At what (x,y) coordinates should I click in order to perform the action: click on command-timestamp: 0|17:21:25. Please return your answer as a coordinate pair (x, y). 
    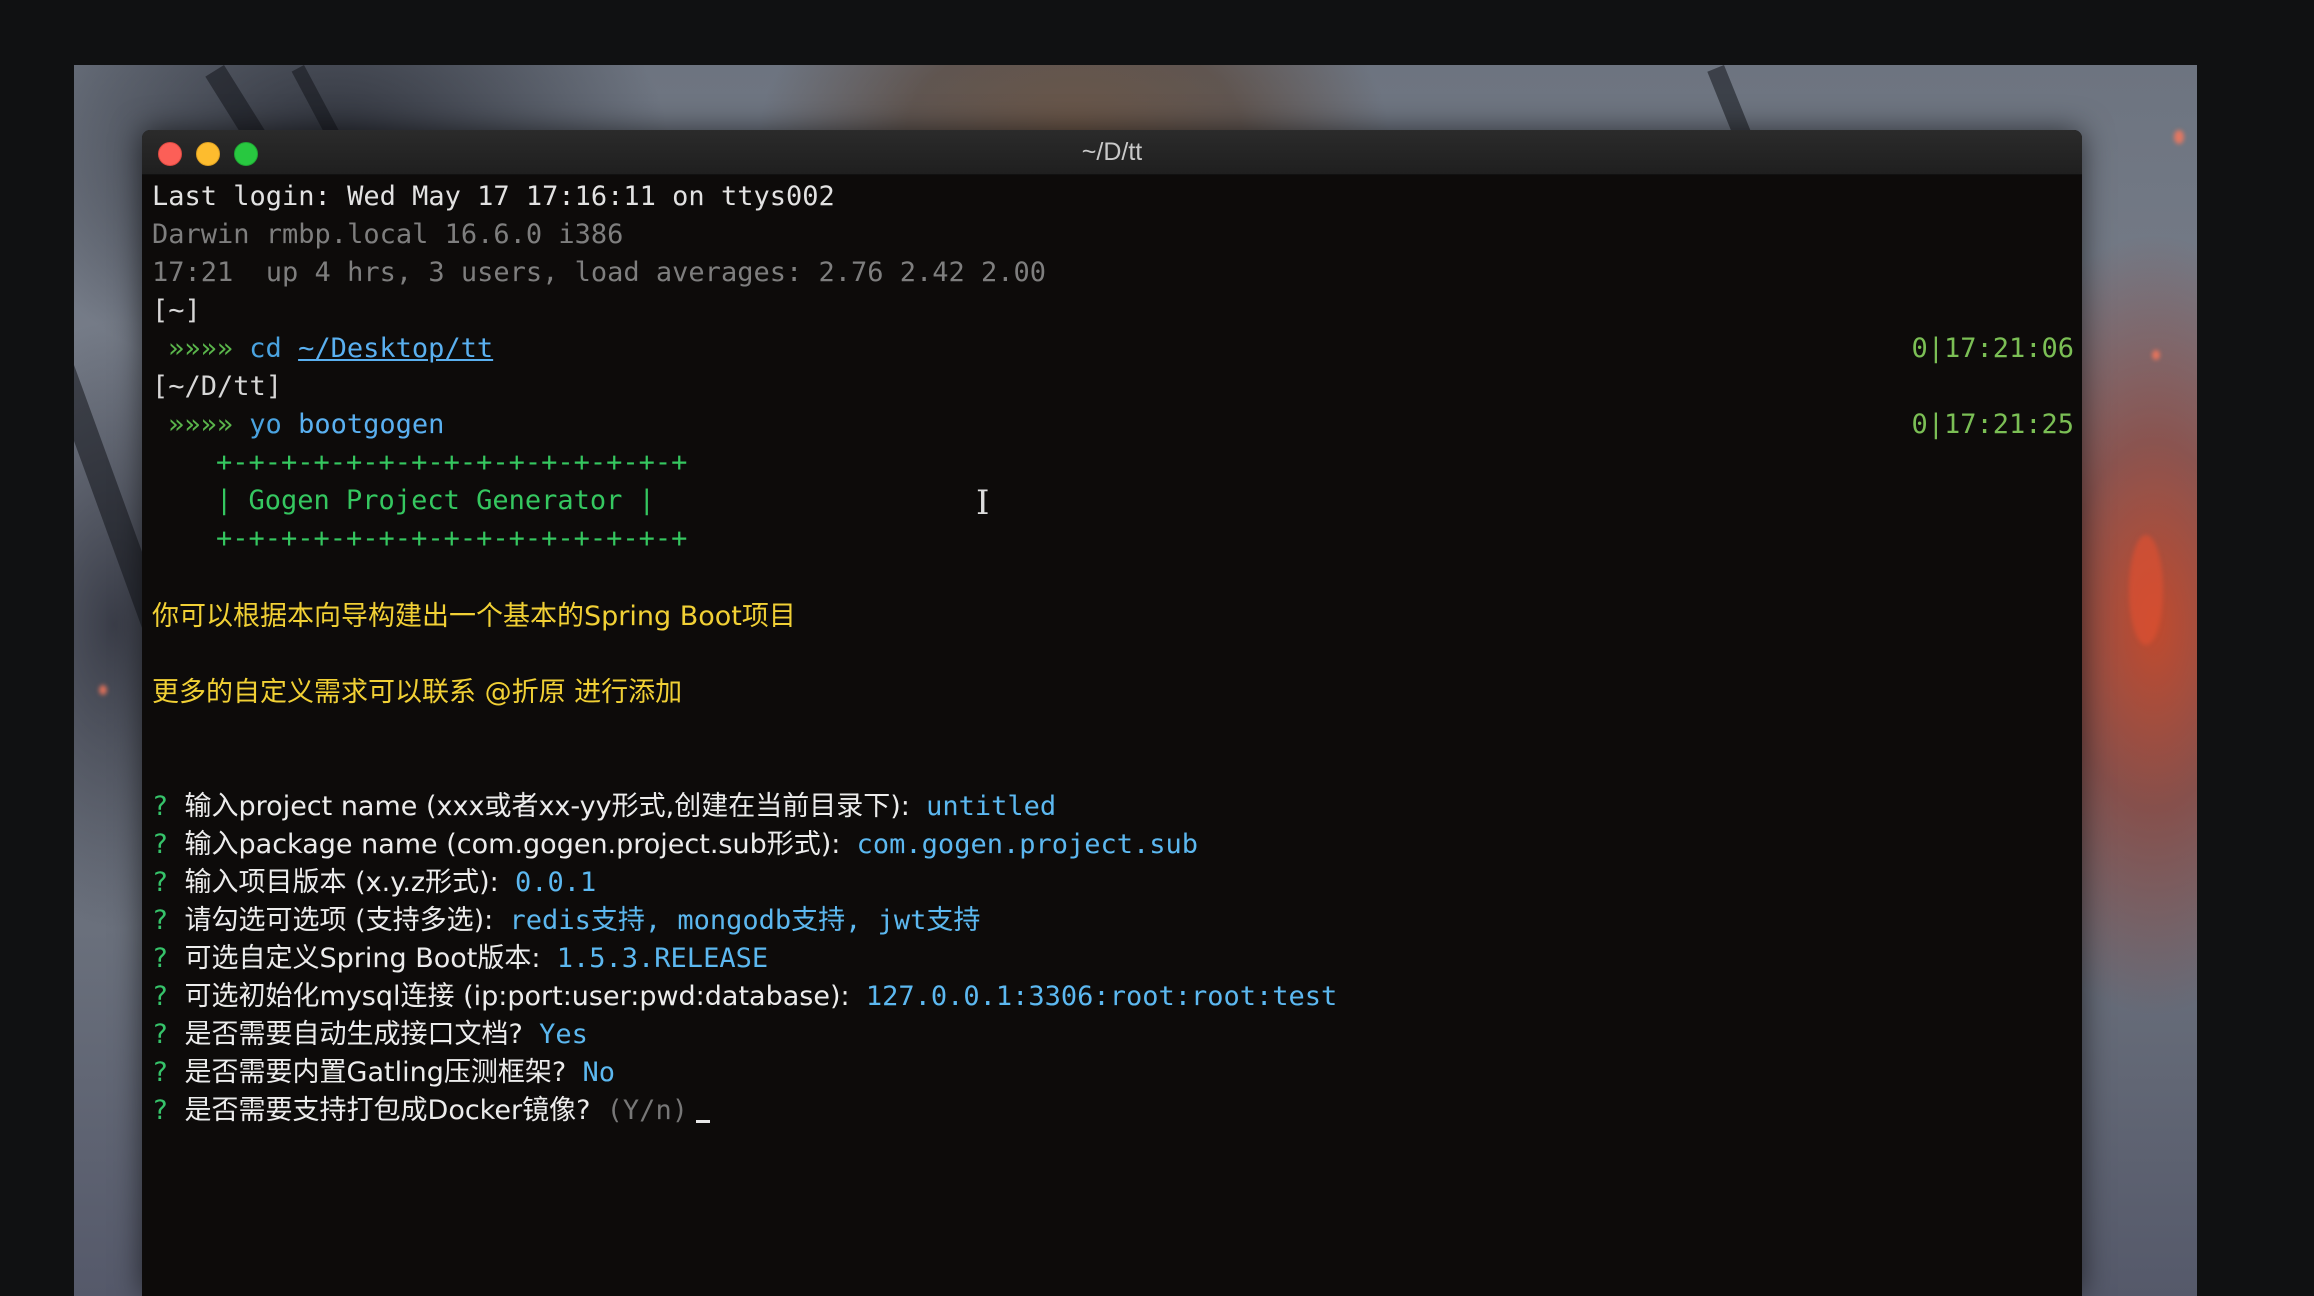
    Looking at the image, I should click on (1992, 424).